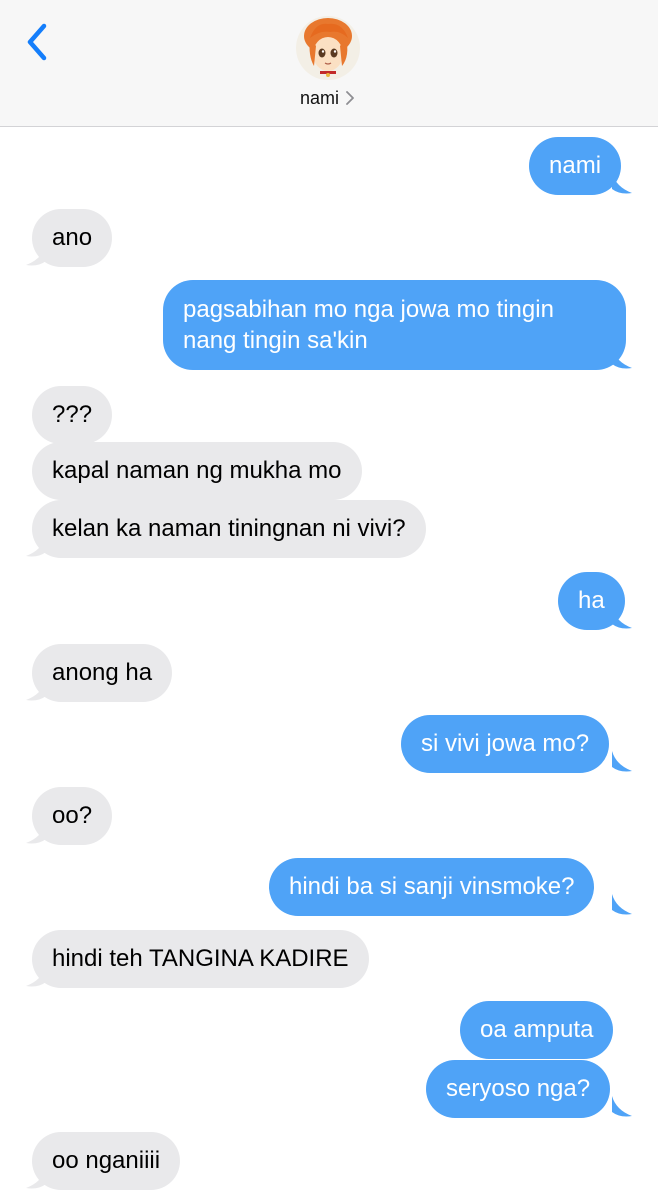 This screenshot has height=1200, width=658. What do you see at coordinates (102, 673) in the screenshot?
I see `message-bubble-received: anong ha` at bounding box center [102, 673].